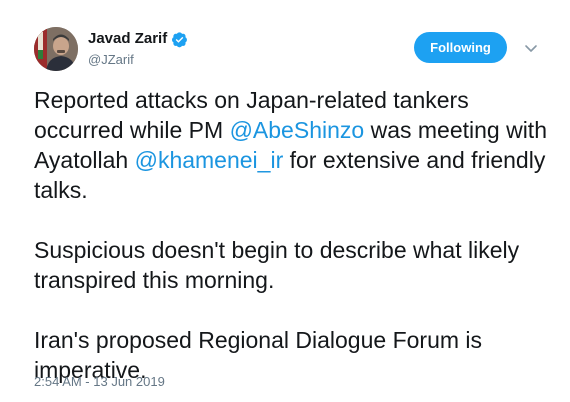  Describe the element at coordinates (127, 39) in the screenshot. I see `display-name: Javad Zarif` at that location.